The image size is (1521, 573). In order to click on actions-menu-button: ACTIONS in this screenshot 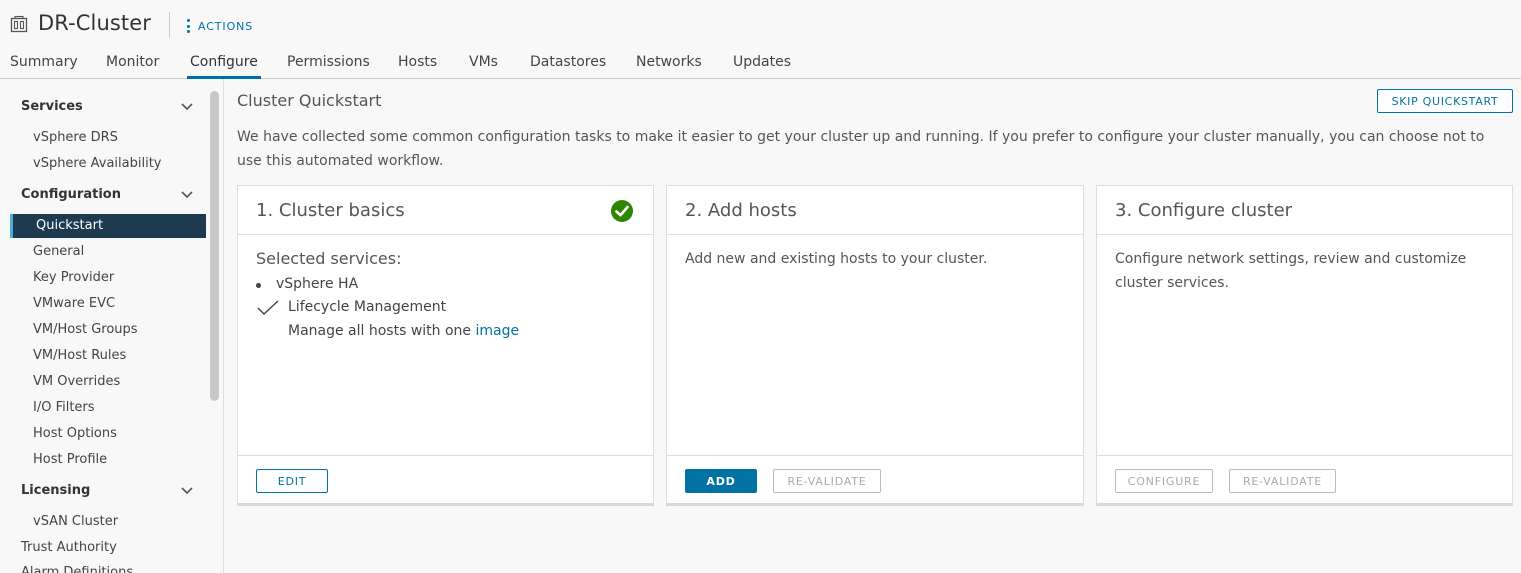, I will do `click(219, 26)`.